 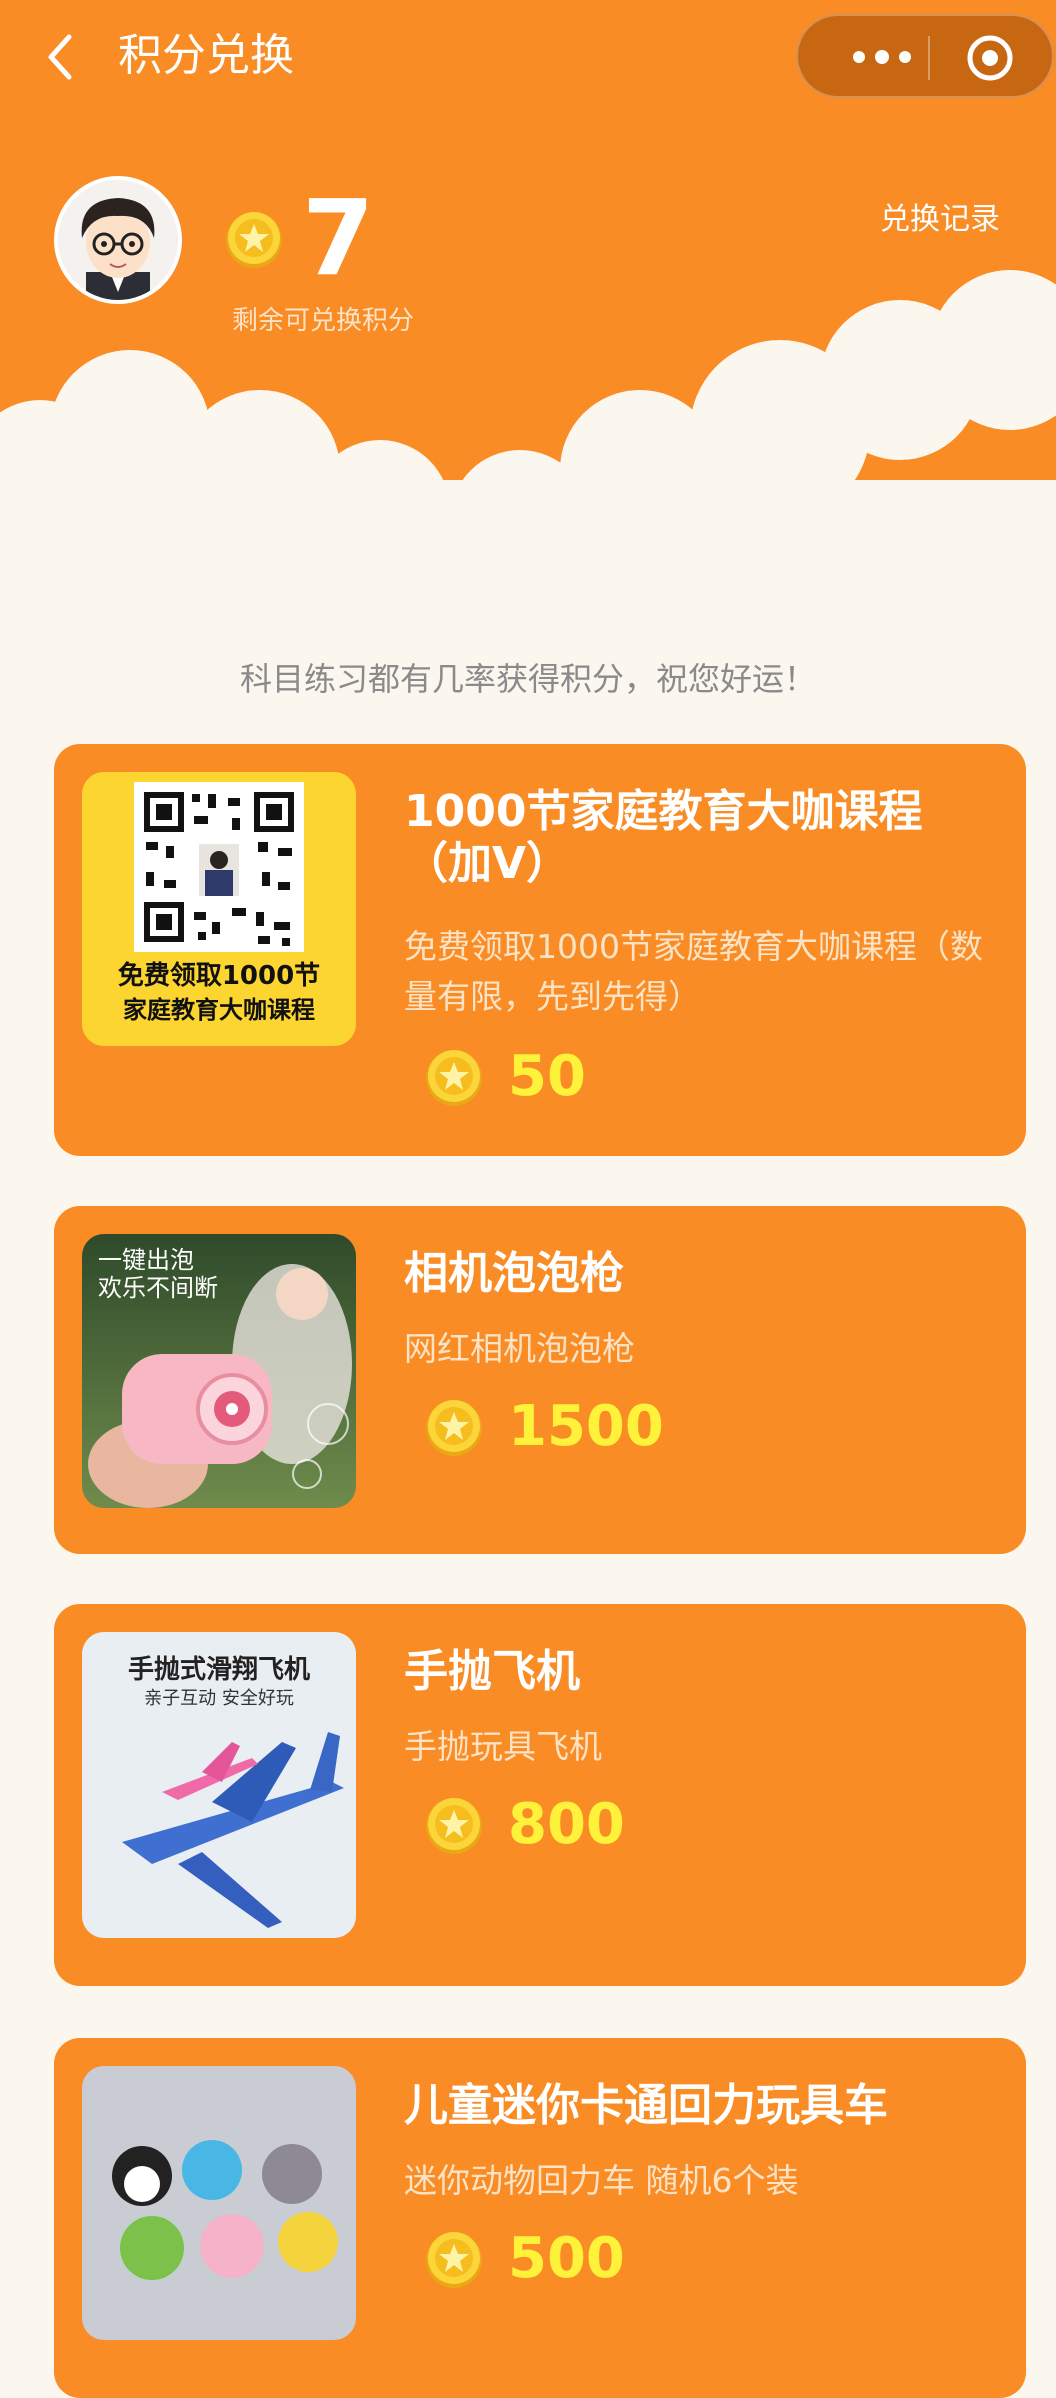 What do you see at coordinates (219, 1698) in the screenshot?
I see `image-caption-line2: 亲子互动 安全好玩` at bounding box center [219, 1698].